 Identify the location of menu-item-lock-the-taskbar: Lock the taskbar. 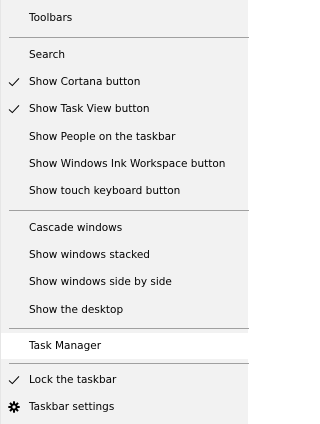
(125, 380).